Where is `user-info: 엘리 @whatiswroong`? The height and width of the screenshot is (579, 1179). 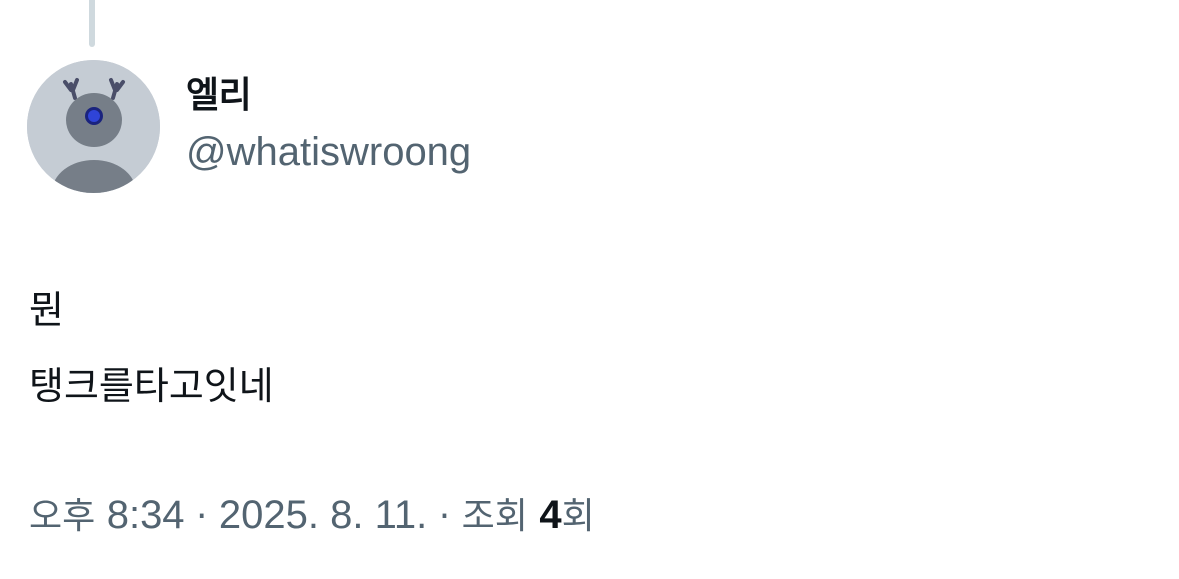 user-info: 엘리 @whatiswroong is located at coordinates (328, 126).